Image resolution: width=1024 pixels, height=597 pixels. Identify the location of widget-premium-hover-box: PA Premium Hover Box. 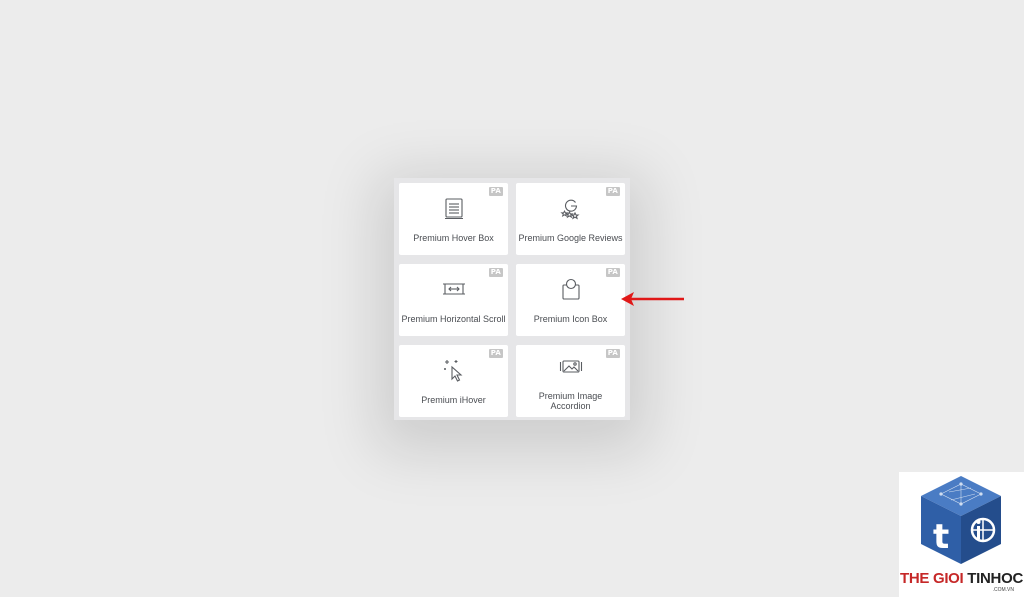
(453, 219).